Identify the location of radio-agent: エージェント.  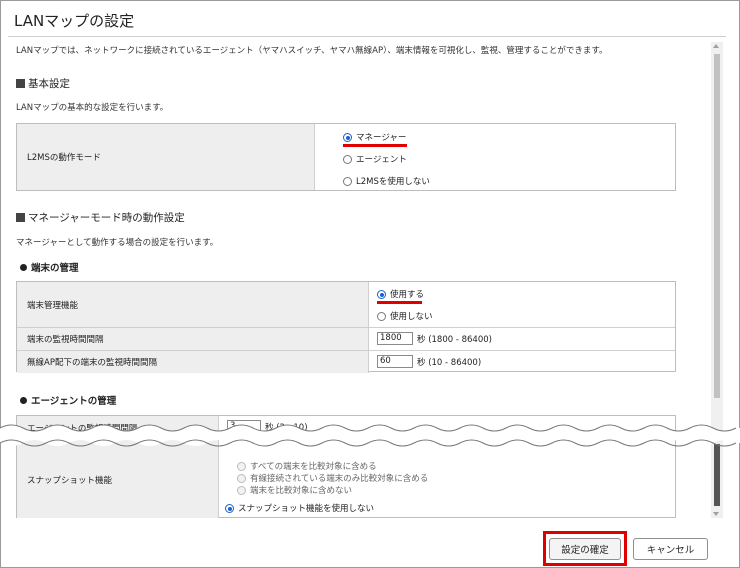
(375, 159).